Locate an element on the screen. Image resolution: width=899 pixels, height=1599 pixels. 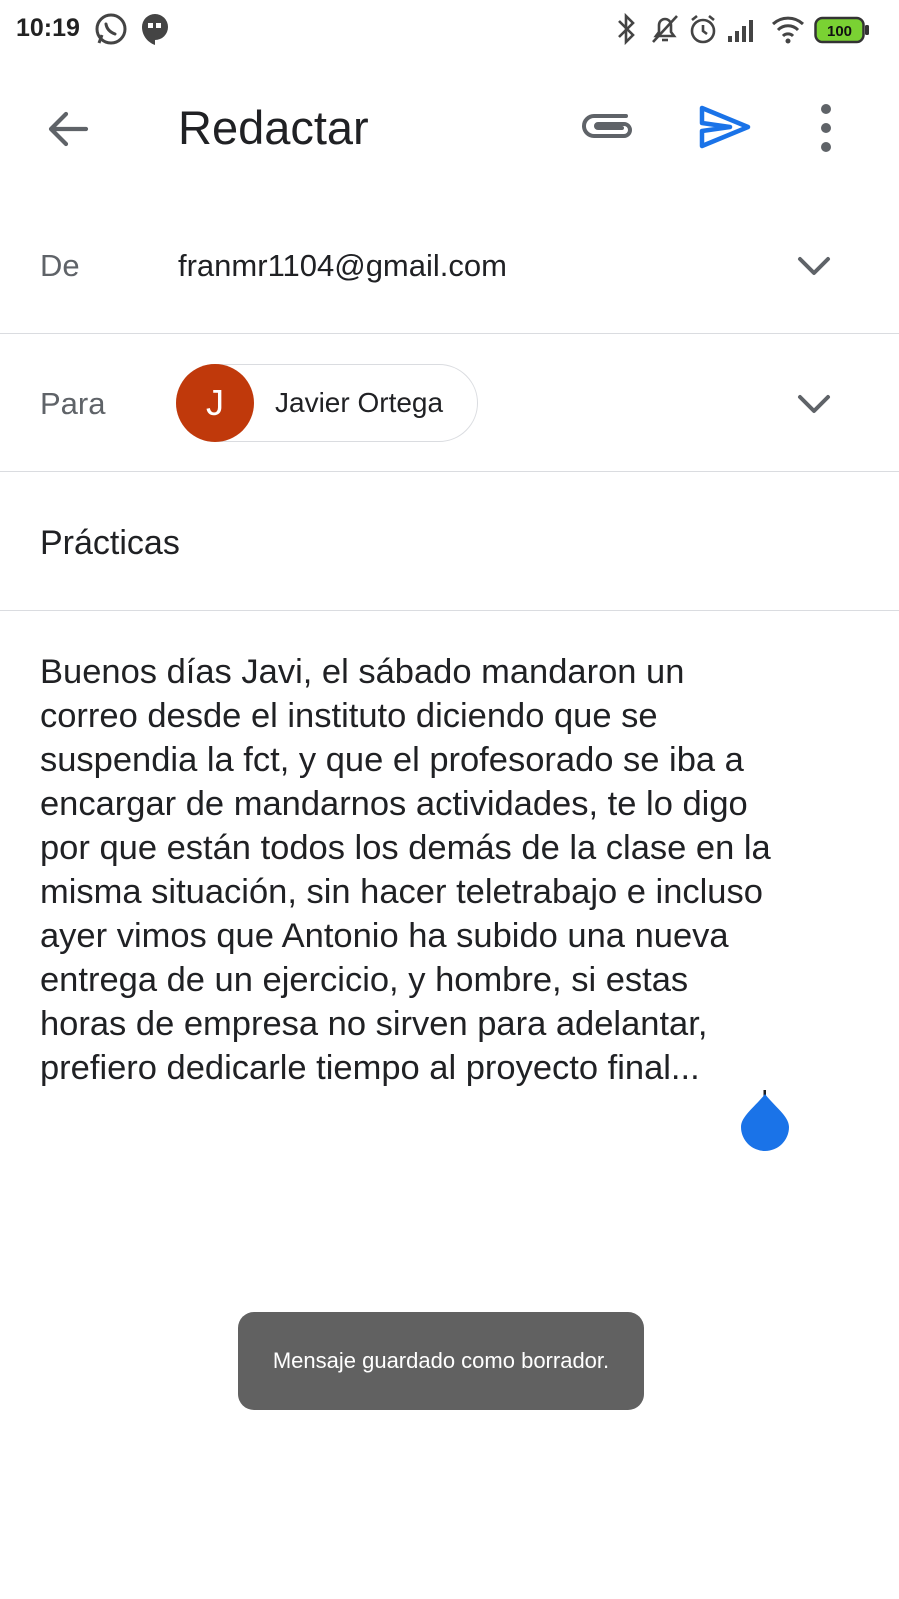
text-cursor-handle is located at coordinates (765, 1107).